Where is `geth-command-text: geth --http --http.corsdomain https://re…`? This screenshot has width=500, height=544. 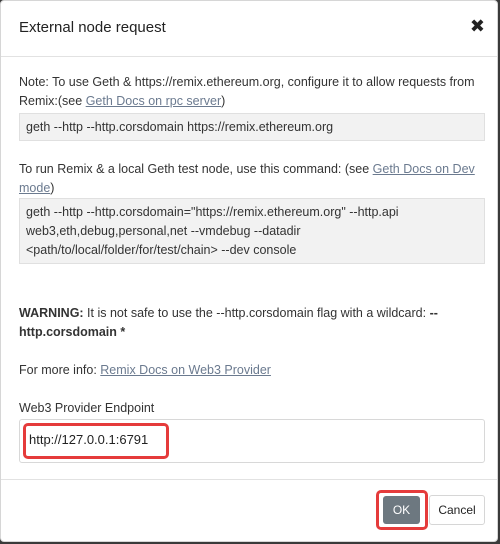
geth-command-text: geth --http --http.corsdomain https://re… is located at coordinates (180, 127).